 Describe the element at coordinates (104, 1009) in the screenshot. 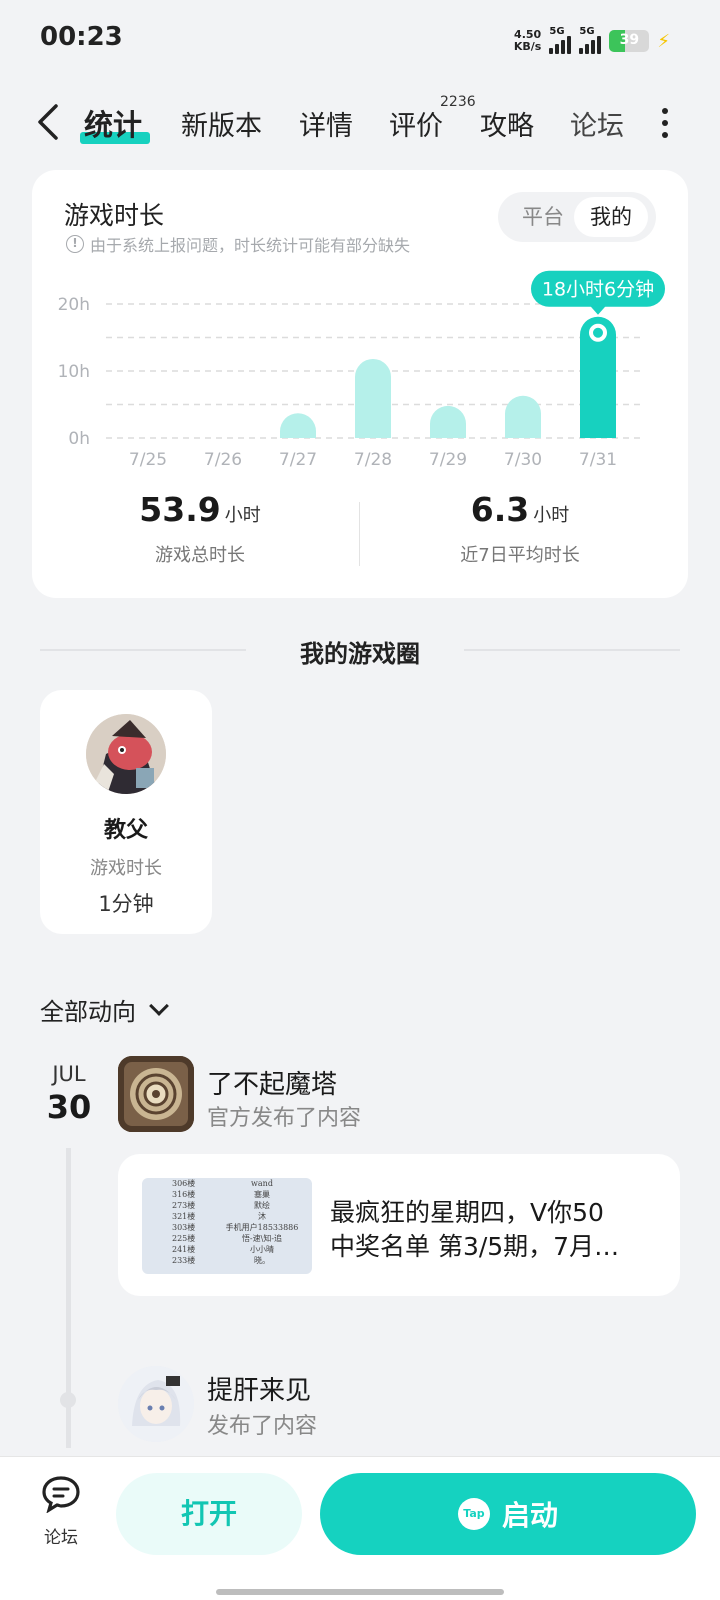

I see `activity-filter: 全部动向` at that location.